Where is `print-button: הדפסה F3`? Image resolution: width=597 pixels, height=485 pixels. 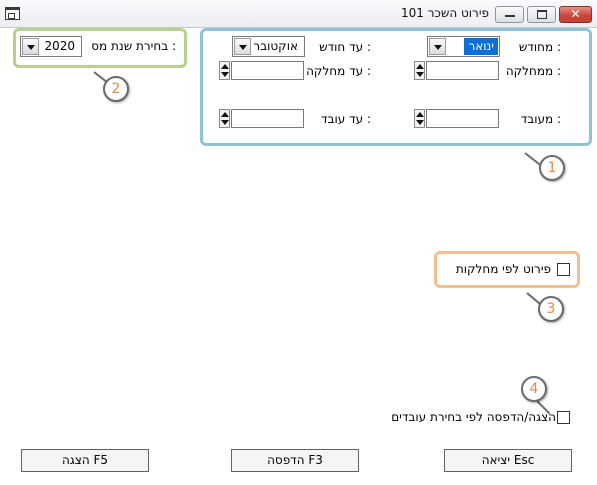 print-button: הדפסה F3 is located at coordinates (295, 460).